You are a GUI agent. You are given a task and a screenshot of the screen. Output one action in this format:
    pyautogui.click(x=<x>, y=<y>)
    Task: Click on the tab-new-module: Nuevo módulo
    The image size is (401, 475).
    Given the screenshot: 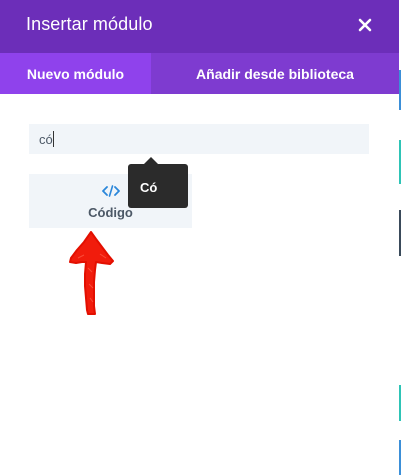 What is the action you would take?
    pyautogui.click(x=75, y=73)
    